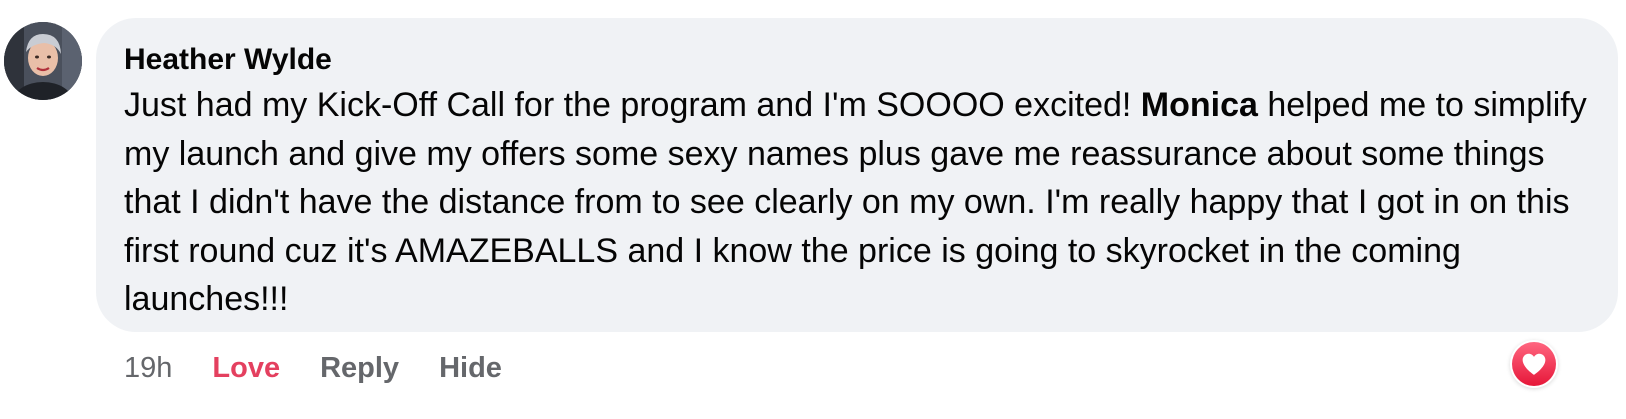 This screenshot has width=1626, height=419. Describe the element at coordinates (148, 368) in the screenshot. I see `comment-timestamp: 19h` at that location.